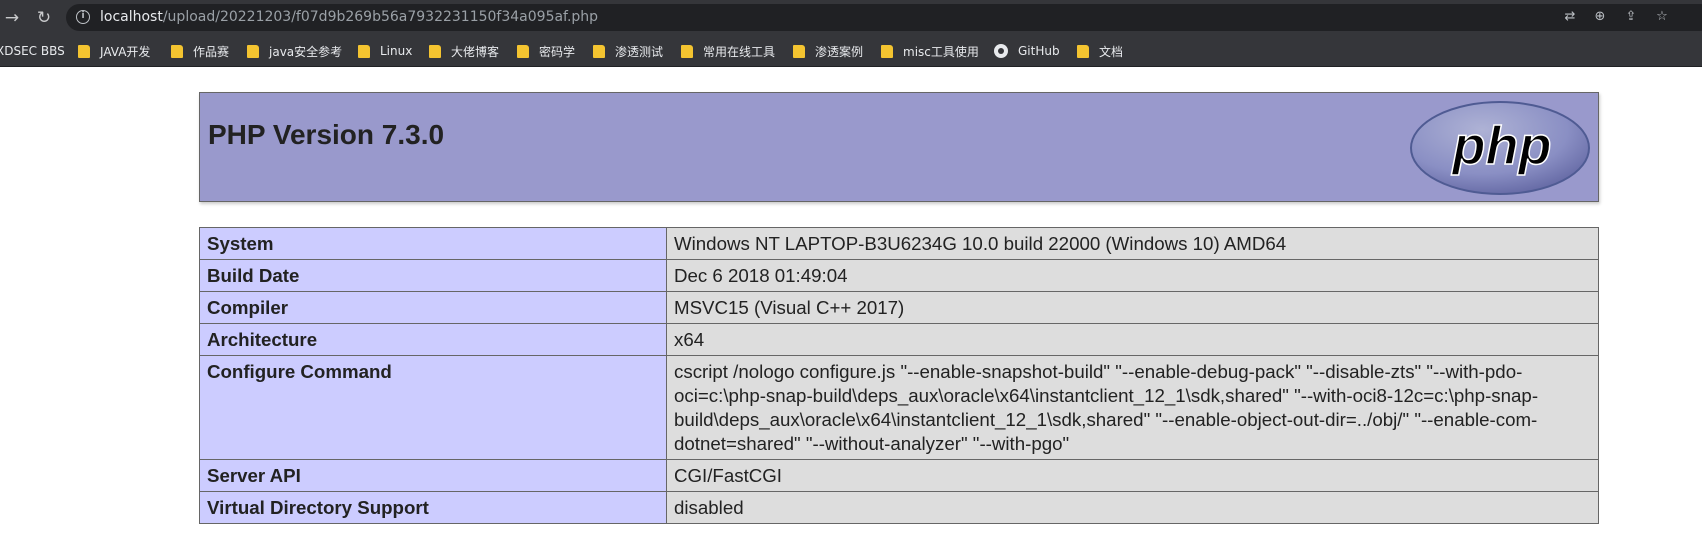  I want to click on row-key: Configure Command, so click(433, 407).